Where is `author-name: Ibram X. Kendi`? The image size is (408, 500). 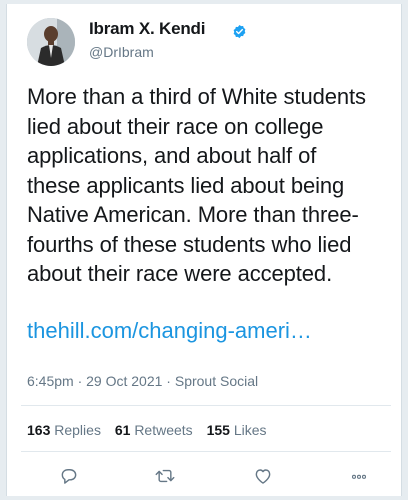 author-name: Ibram X. Kendi is located at coordinates (147, 29).